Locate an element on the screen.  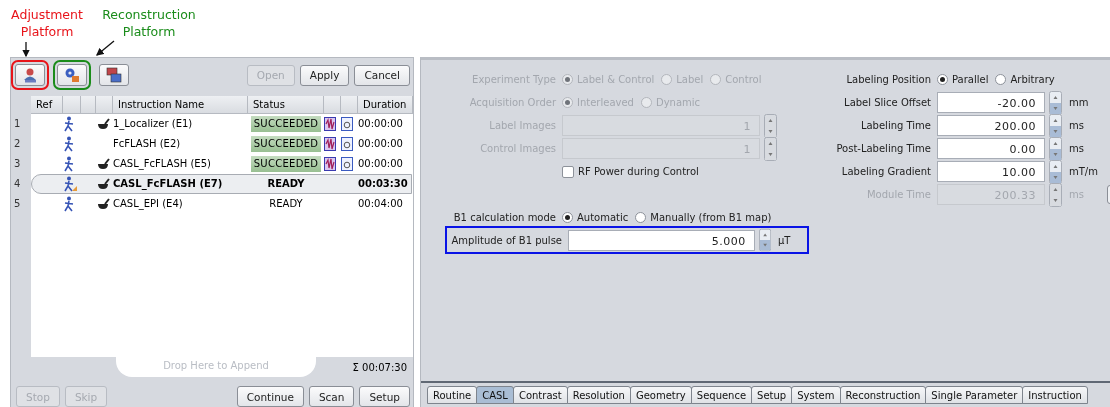
instruction-name: 1_Localizer (E1) is located at coordinates (153, 124).